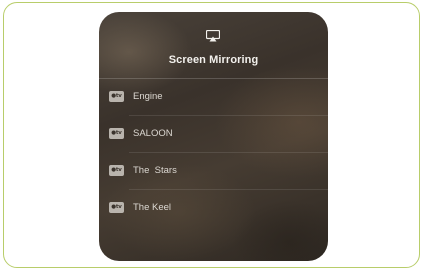 Image resolution: width=425 pixels, height=272 pixels. What do you see at coordinates (152, 207) in the screenshot?
I see `device-label: The Keel` at bounding box center [152, 207].